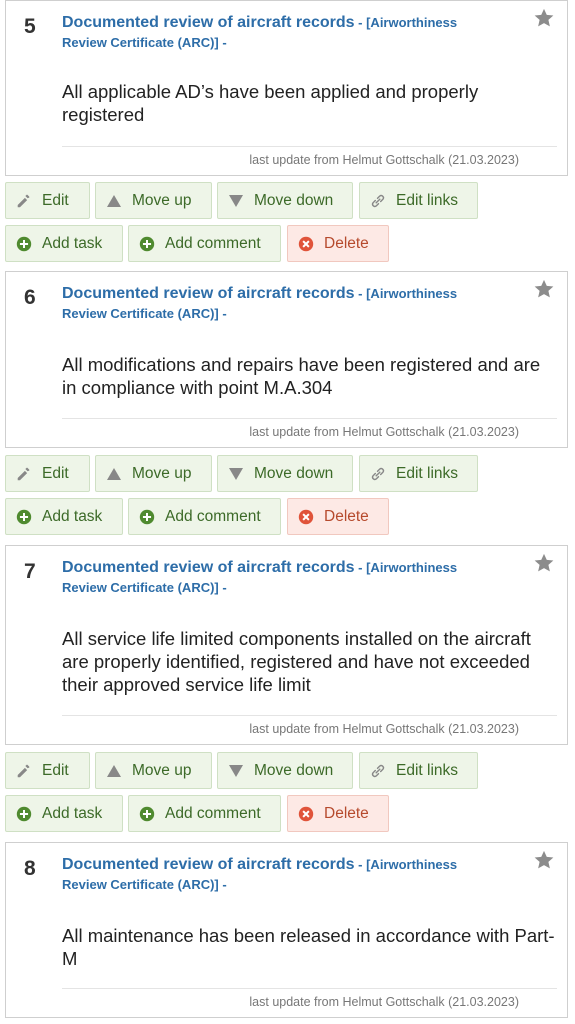 The image size is (575, 1024). I want to click on item-number: 6, so click(30, 297).